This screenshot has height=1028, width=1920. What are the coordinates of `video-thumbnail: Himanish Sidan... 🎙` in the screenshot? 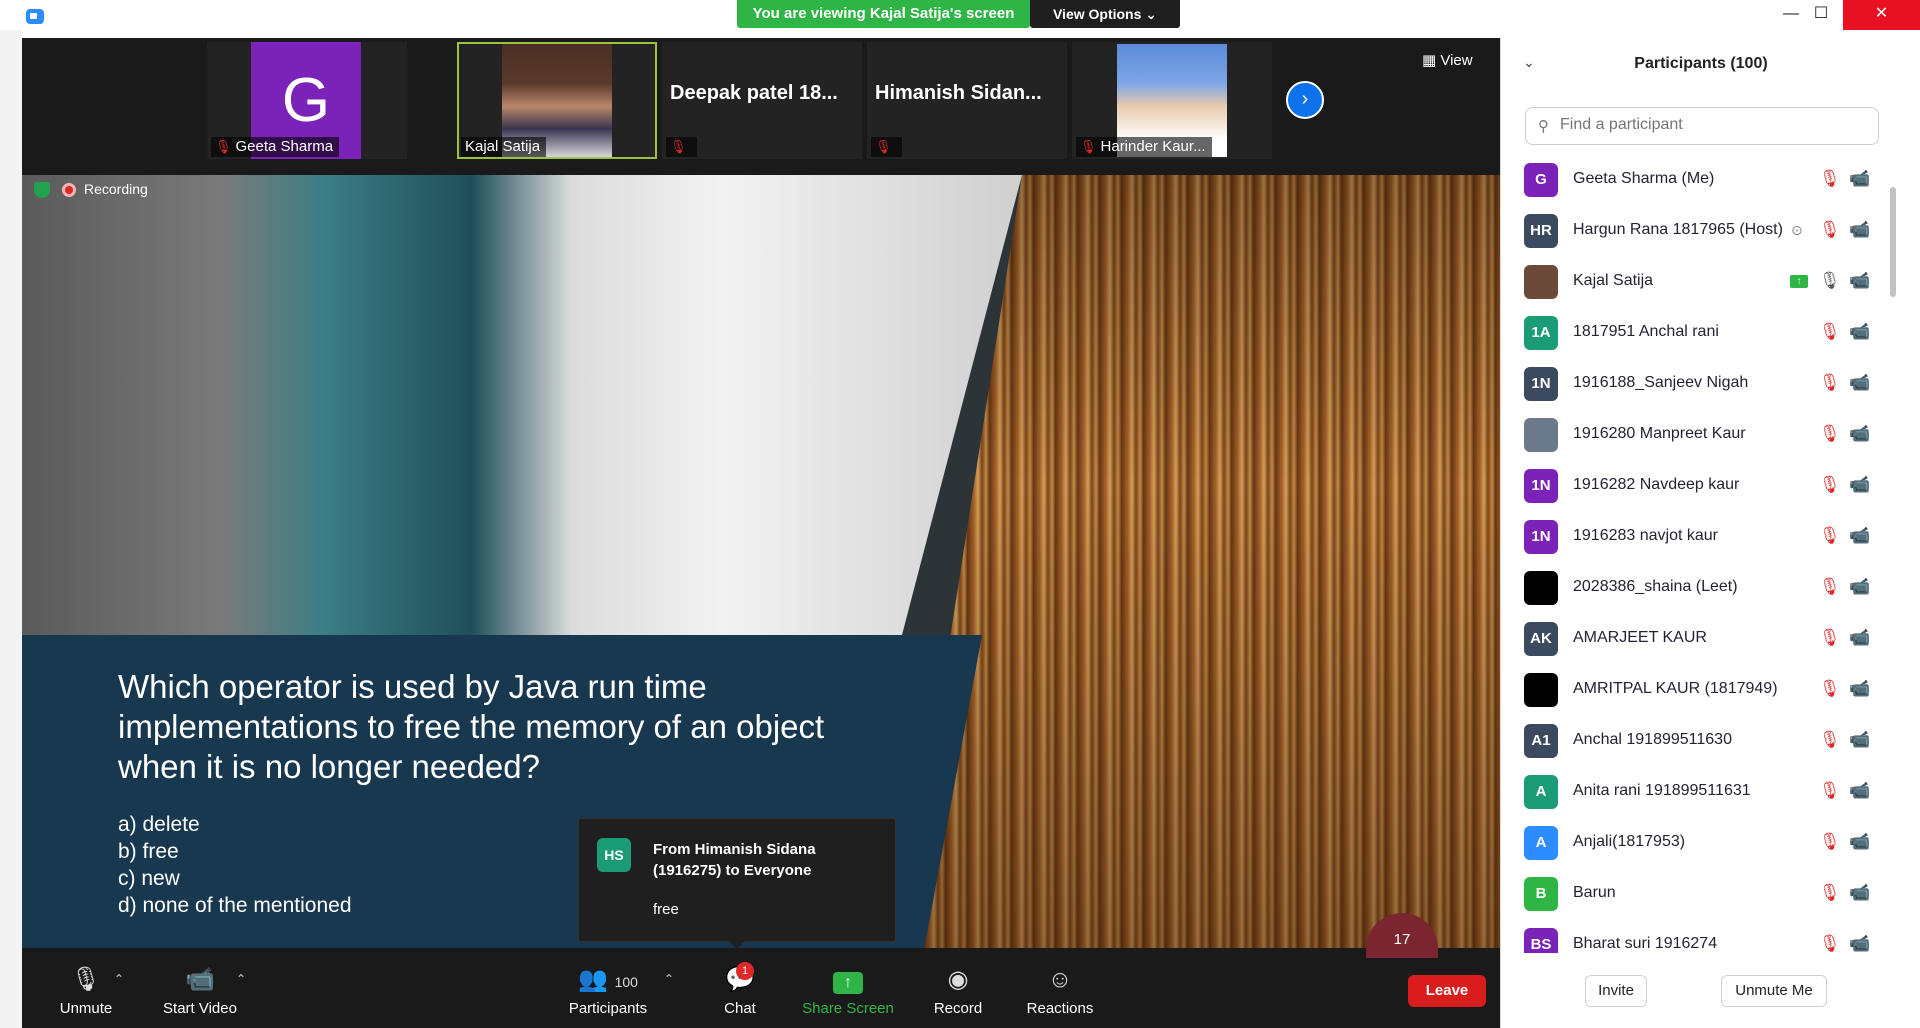 It's located at (967, 100).